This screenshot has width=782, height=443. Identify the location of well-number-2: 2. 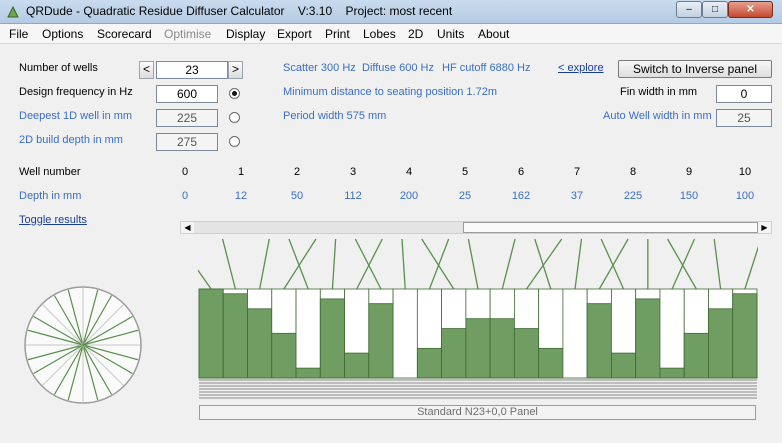
(297, 172).